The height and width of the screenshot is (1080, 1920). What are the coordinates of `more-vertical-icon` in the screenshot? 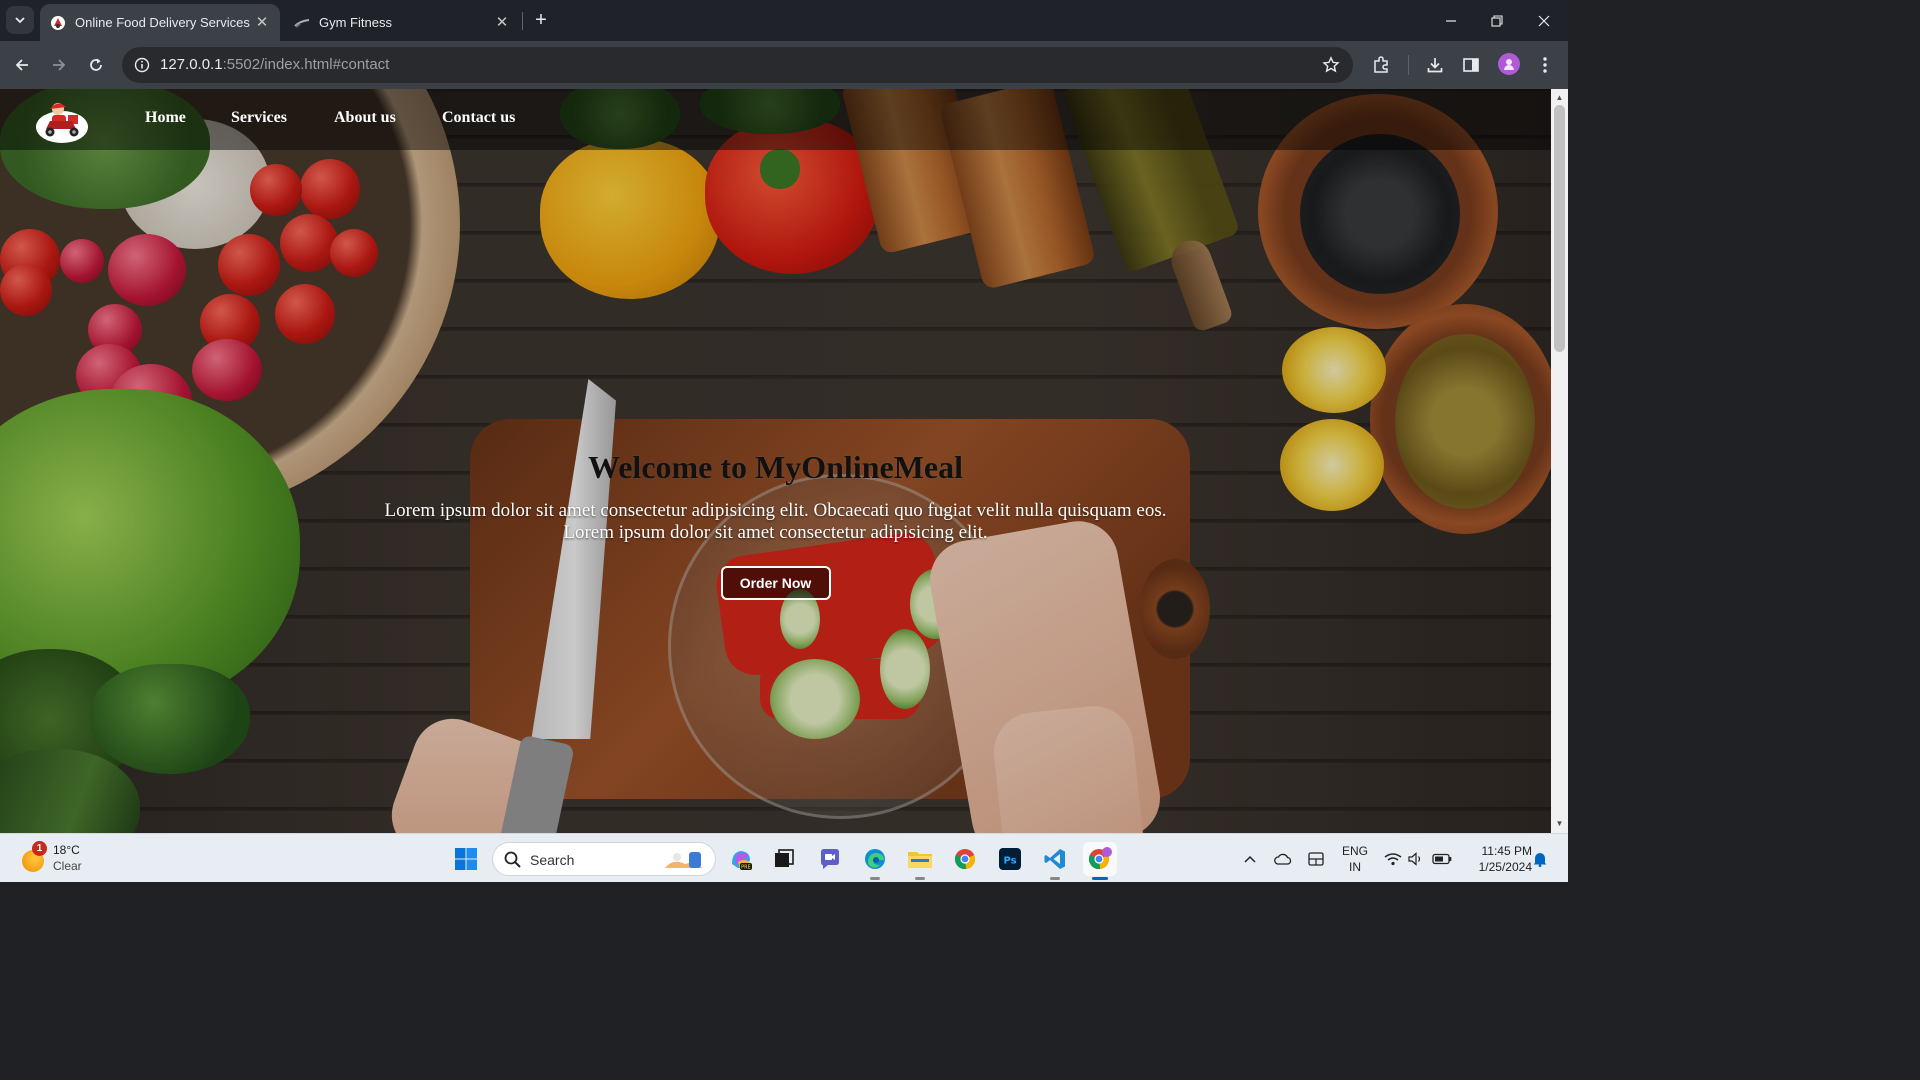 It's located at (1545, 65).